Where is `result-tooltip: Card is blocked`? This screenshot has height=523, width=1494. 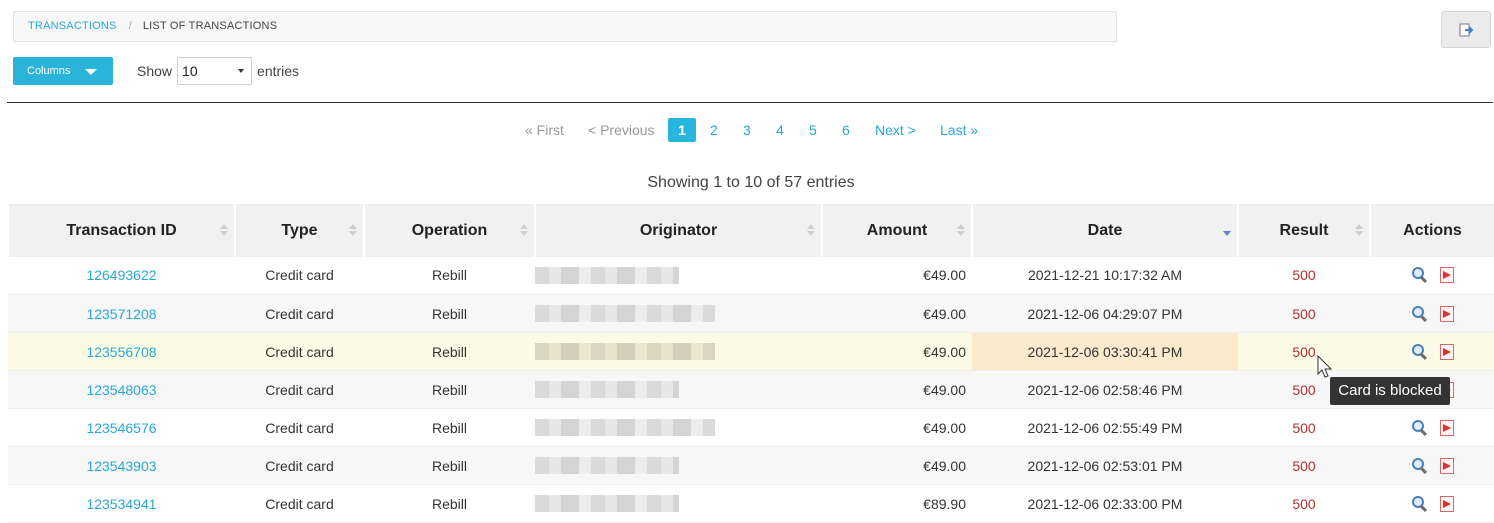 result-tooltip: Card is blocked is located at coordinates (1390, 391).